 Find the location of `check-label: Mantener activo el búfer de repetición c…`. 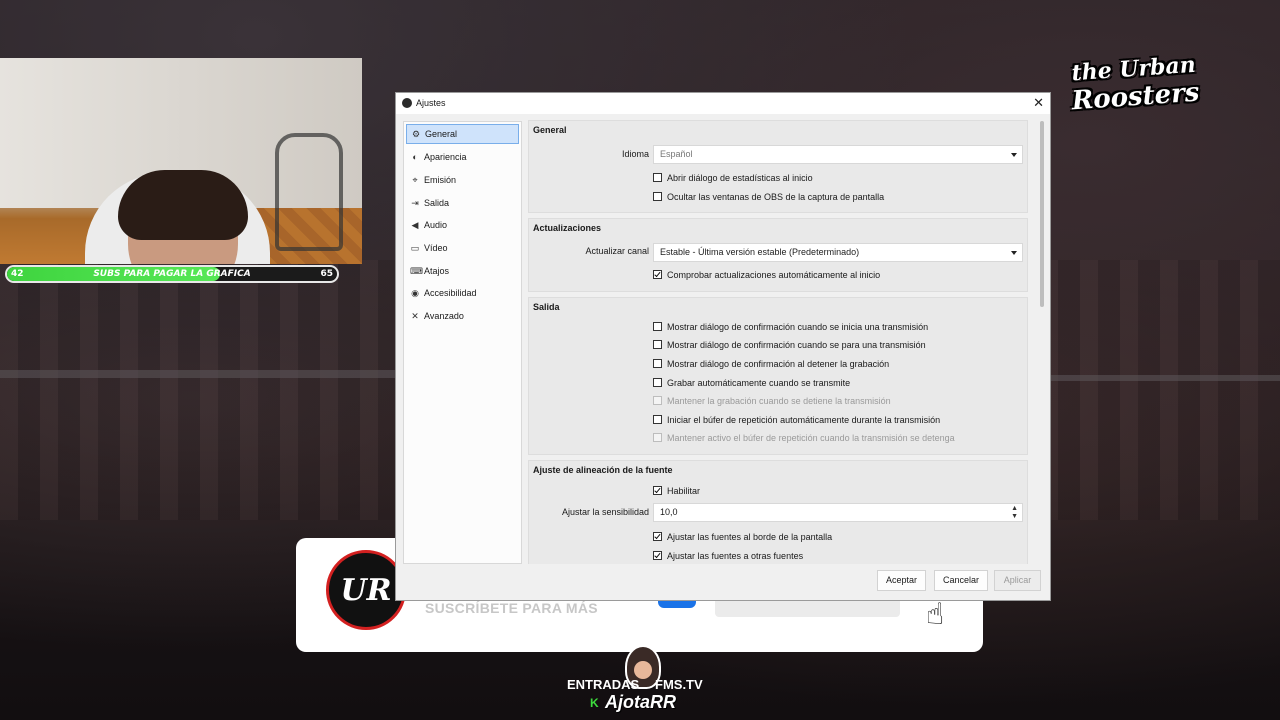

check-label: Mantener activo el búfer de repetición c… is located at coordinates (811, 438).